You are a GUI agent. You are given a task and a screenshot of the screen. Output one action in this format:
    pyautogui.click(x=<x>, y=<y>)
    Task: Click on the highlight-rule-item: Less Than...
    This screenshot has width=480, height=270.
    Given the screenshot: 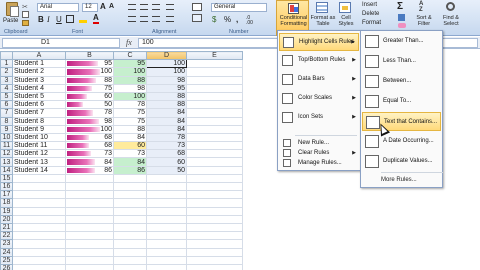 What is the action you would take?
    pyautogui.click(x=401, y=61)
    